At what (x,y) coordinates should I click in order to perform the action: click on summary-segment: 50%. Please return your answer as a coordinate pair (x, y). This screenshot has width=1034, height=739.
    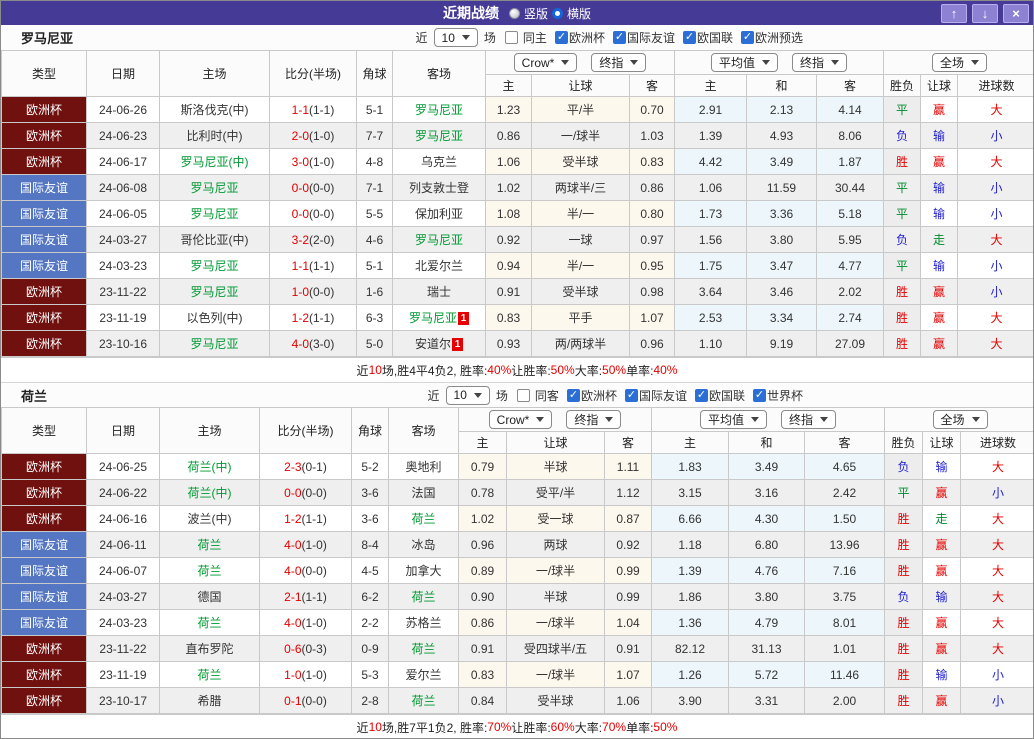
    Looking at the image, I should click on (614, 370).